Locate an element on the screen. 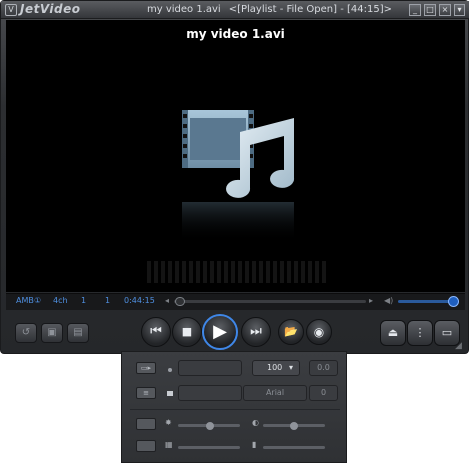  menu-button: ▾ is located at coordinates (459, 10).